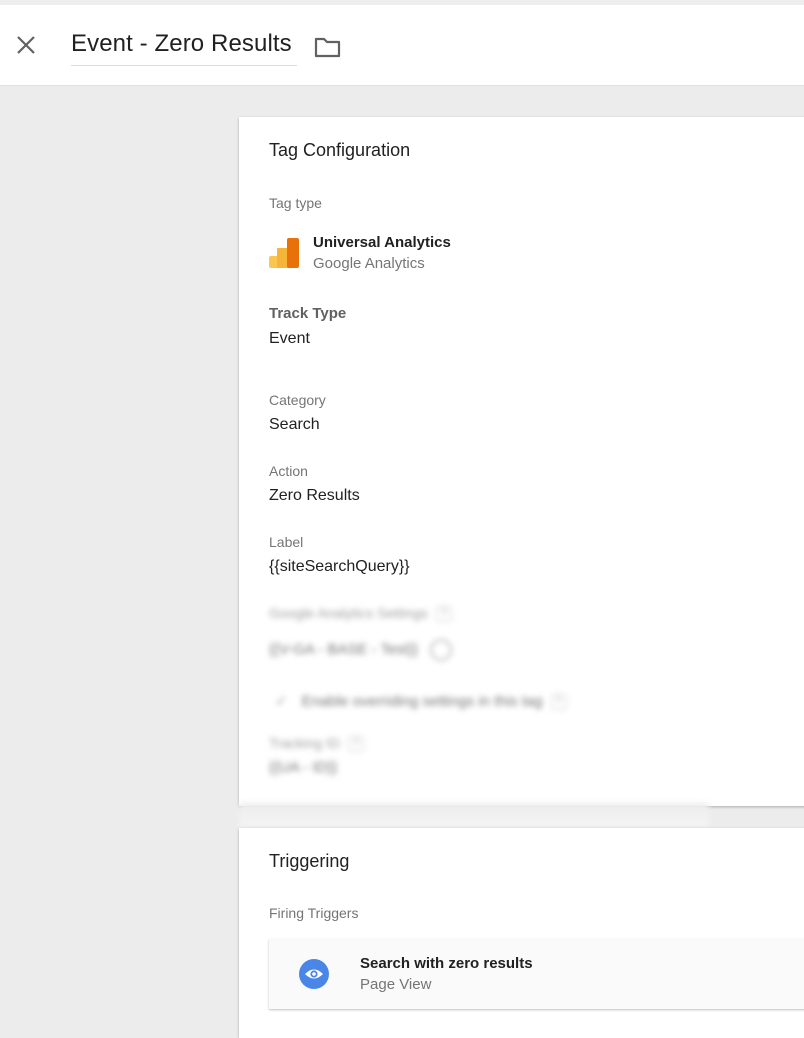 This screenshot has width=804, height=1038. I want to click on variable-picker-icon, so click(440, 650).